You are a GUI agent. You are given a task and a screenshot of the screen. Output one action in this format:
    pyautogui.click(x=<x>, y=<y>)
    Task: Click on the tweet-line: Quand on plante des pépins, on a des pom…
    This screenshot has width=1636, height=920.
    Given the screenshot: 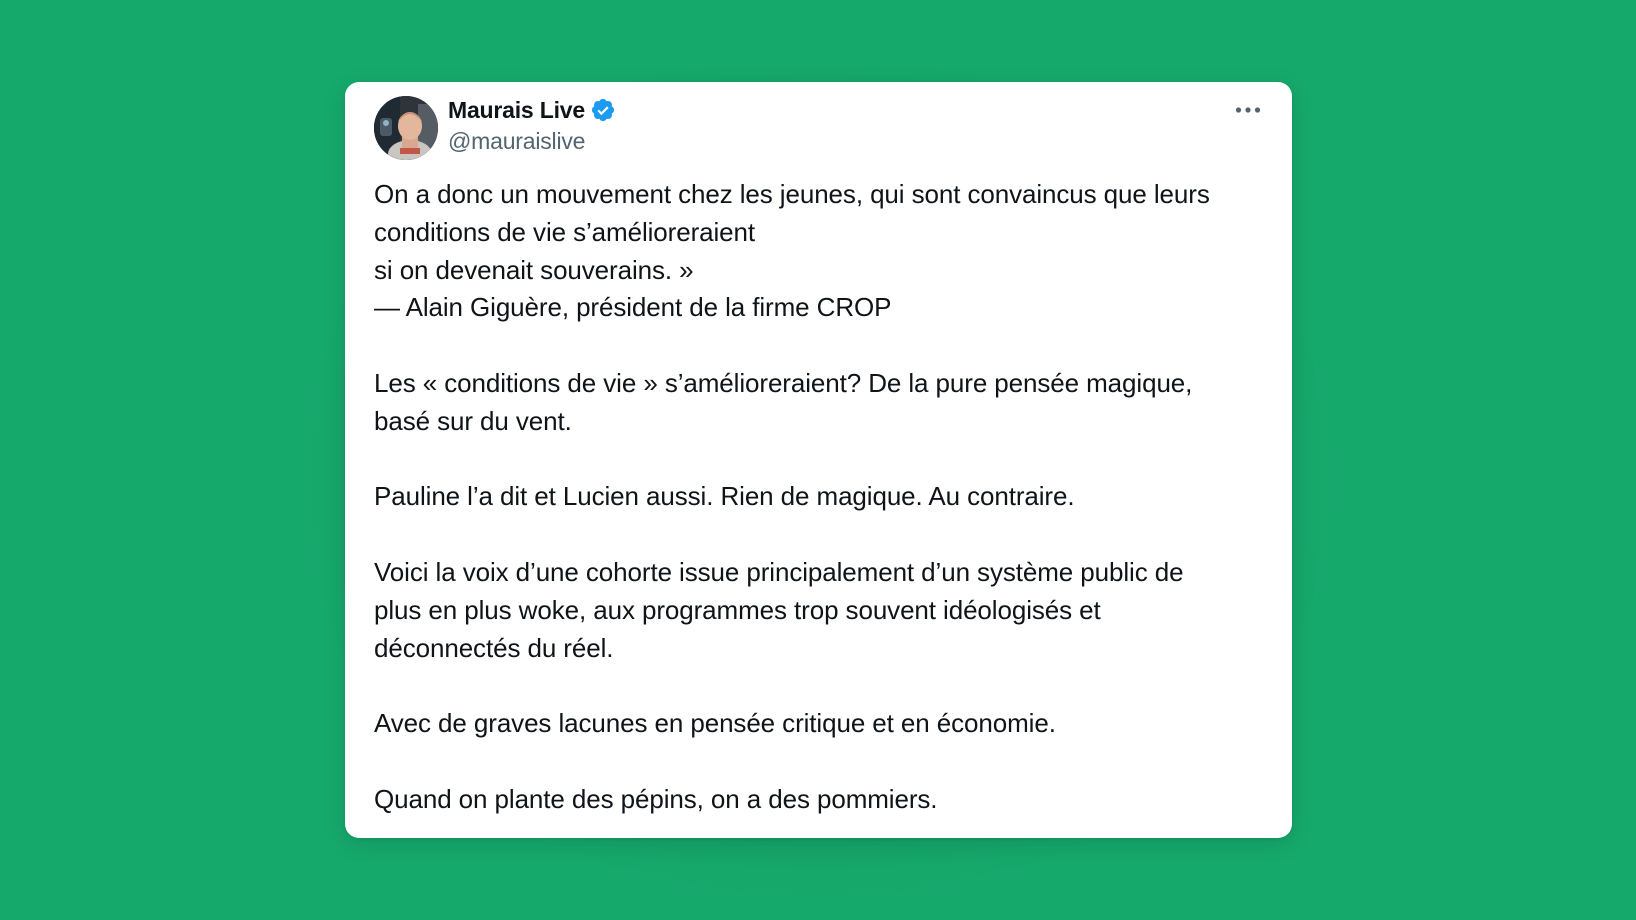 What is the action you would take?
    pyautogui.click(x=656, y=798)
    